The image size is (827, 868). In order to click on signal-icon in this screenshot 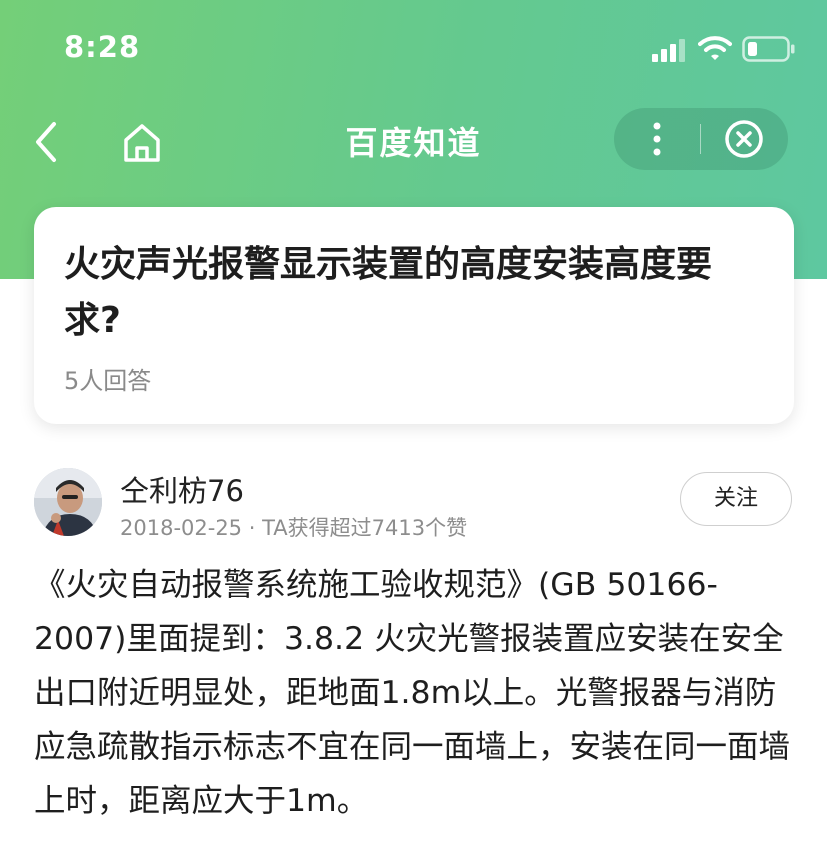, I will do `click(670, 50)`.